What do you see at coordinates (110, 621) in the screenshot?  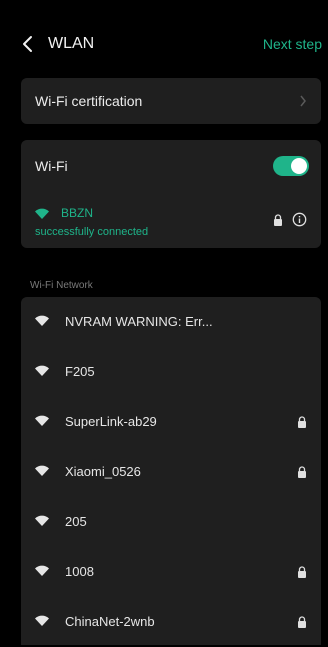 I see `network-name: ChinaNet-2wnb` at bounding box center [110, 621].